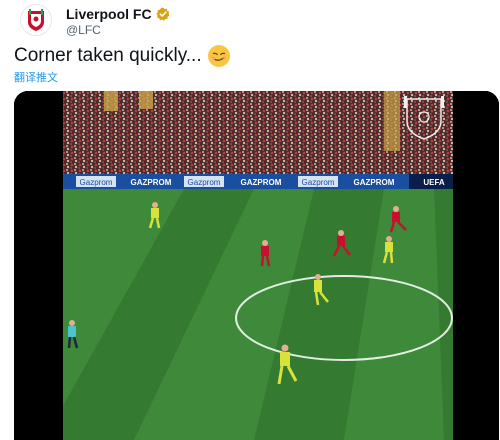 This screenshot has width=500, height=440. What do you see at coordinates (162, 14) in the screenshot?
I see `verified-badge-icon` at bounding box center [162, 14].